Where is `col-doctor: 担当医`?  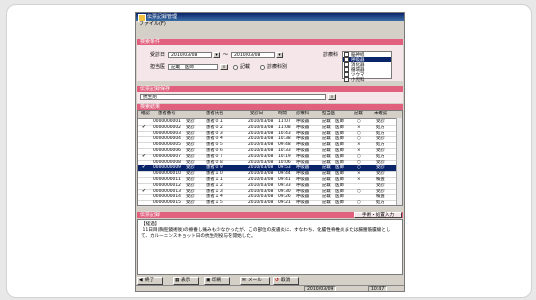
col-doctor: 担当医 is located at coordinates (328, 114).